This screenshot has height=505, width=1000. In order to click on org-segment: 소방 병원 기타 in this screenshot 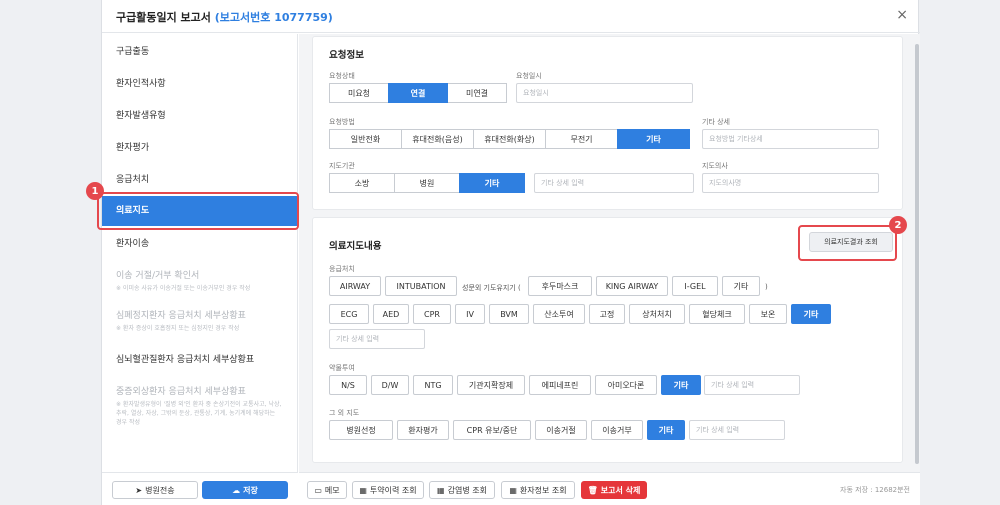, I will do `click(427, 183)`.